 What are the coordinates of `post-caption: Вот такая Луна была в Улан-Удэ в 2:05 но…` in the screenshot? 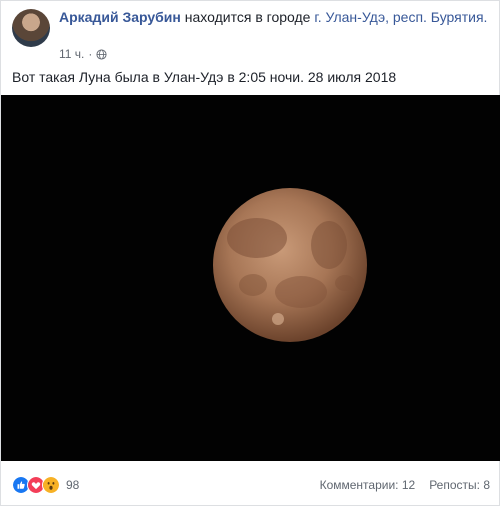 It's located at (204, 77).